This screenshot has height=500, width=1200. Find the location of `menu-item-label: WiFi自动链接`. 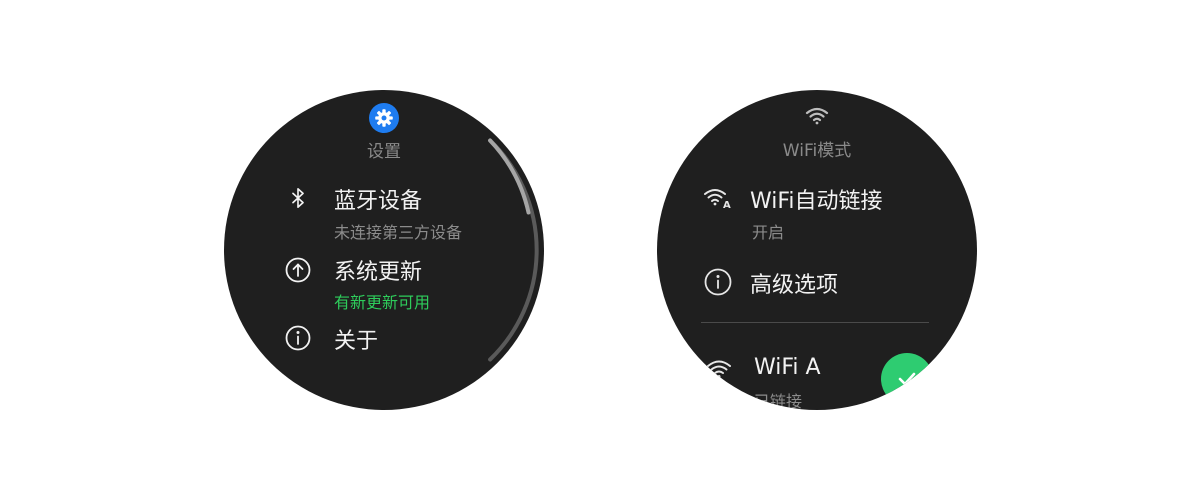

menu-item-label: WiFi自动链接 is located at coordinates (816, 201).